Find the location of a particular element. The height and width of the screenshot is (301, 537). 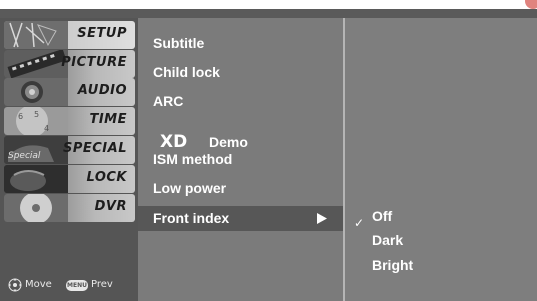

category-label: SETUP is located at coordinates (102, 33).